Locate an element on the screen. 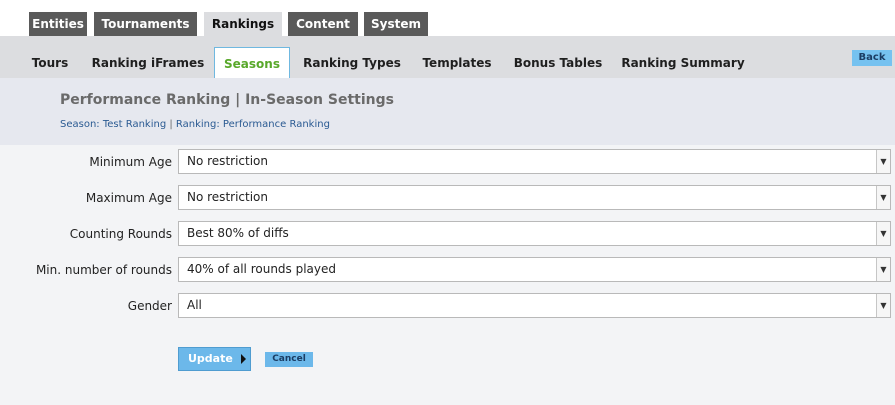  page-title: Performance Ranking | In-Season Settings is located at coordinates (227, 100).